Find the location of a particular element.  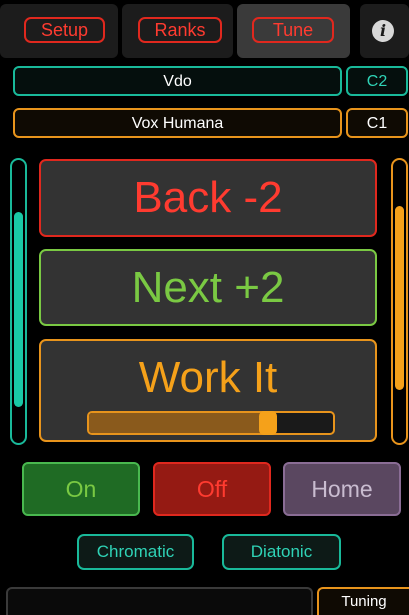

info-icon: i is located at coordinates (383, 31).